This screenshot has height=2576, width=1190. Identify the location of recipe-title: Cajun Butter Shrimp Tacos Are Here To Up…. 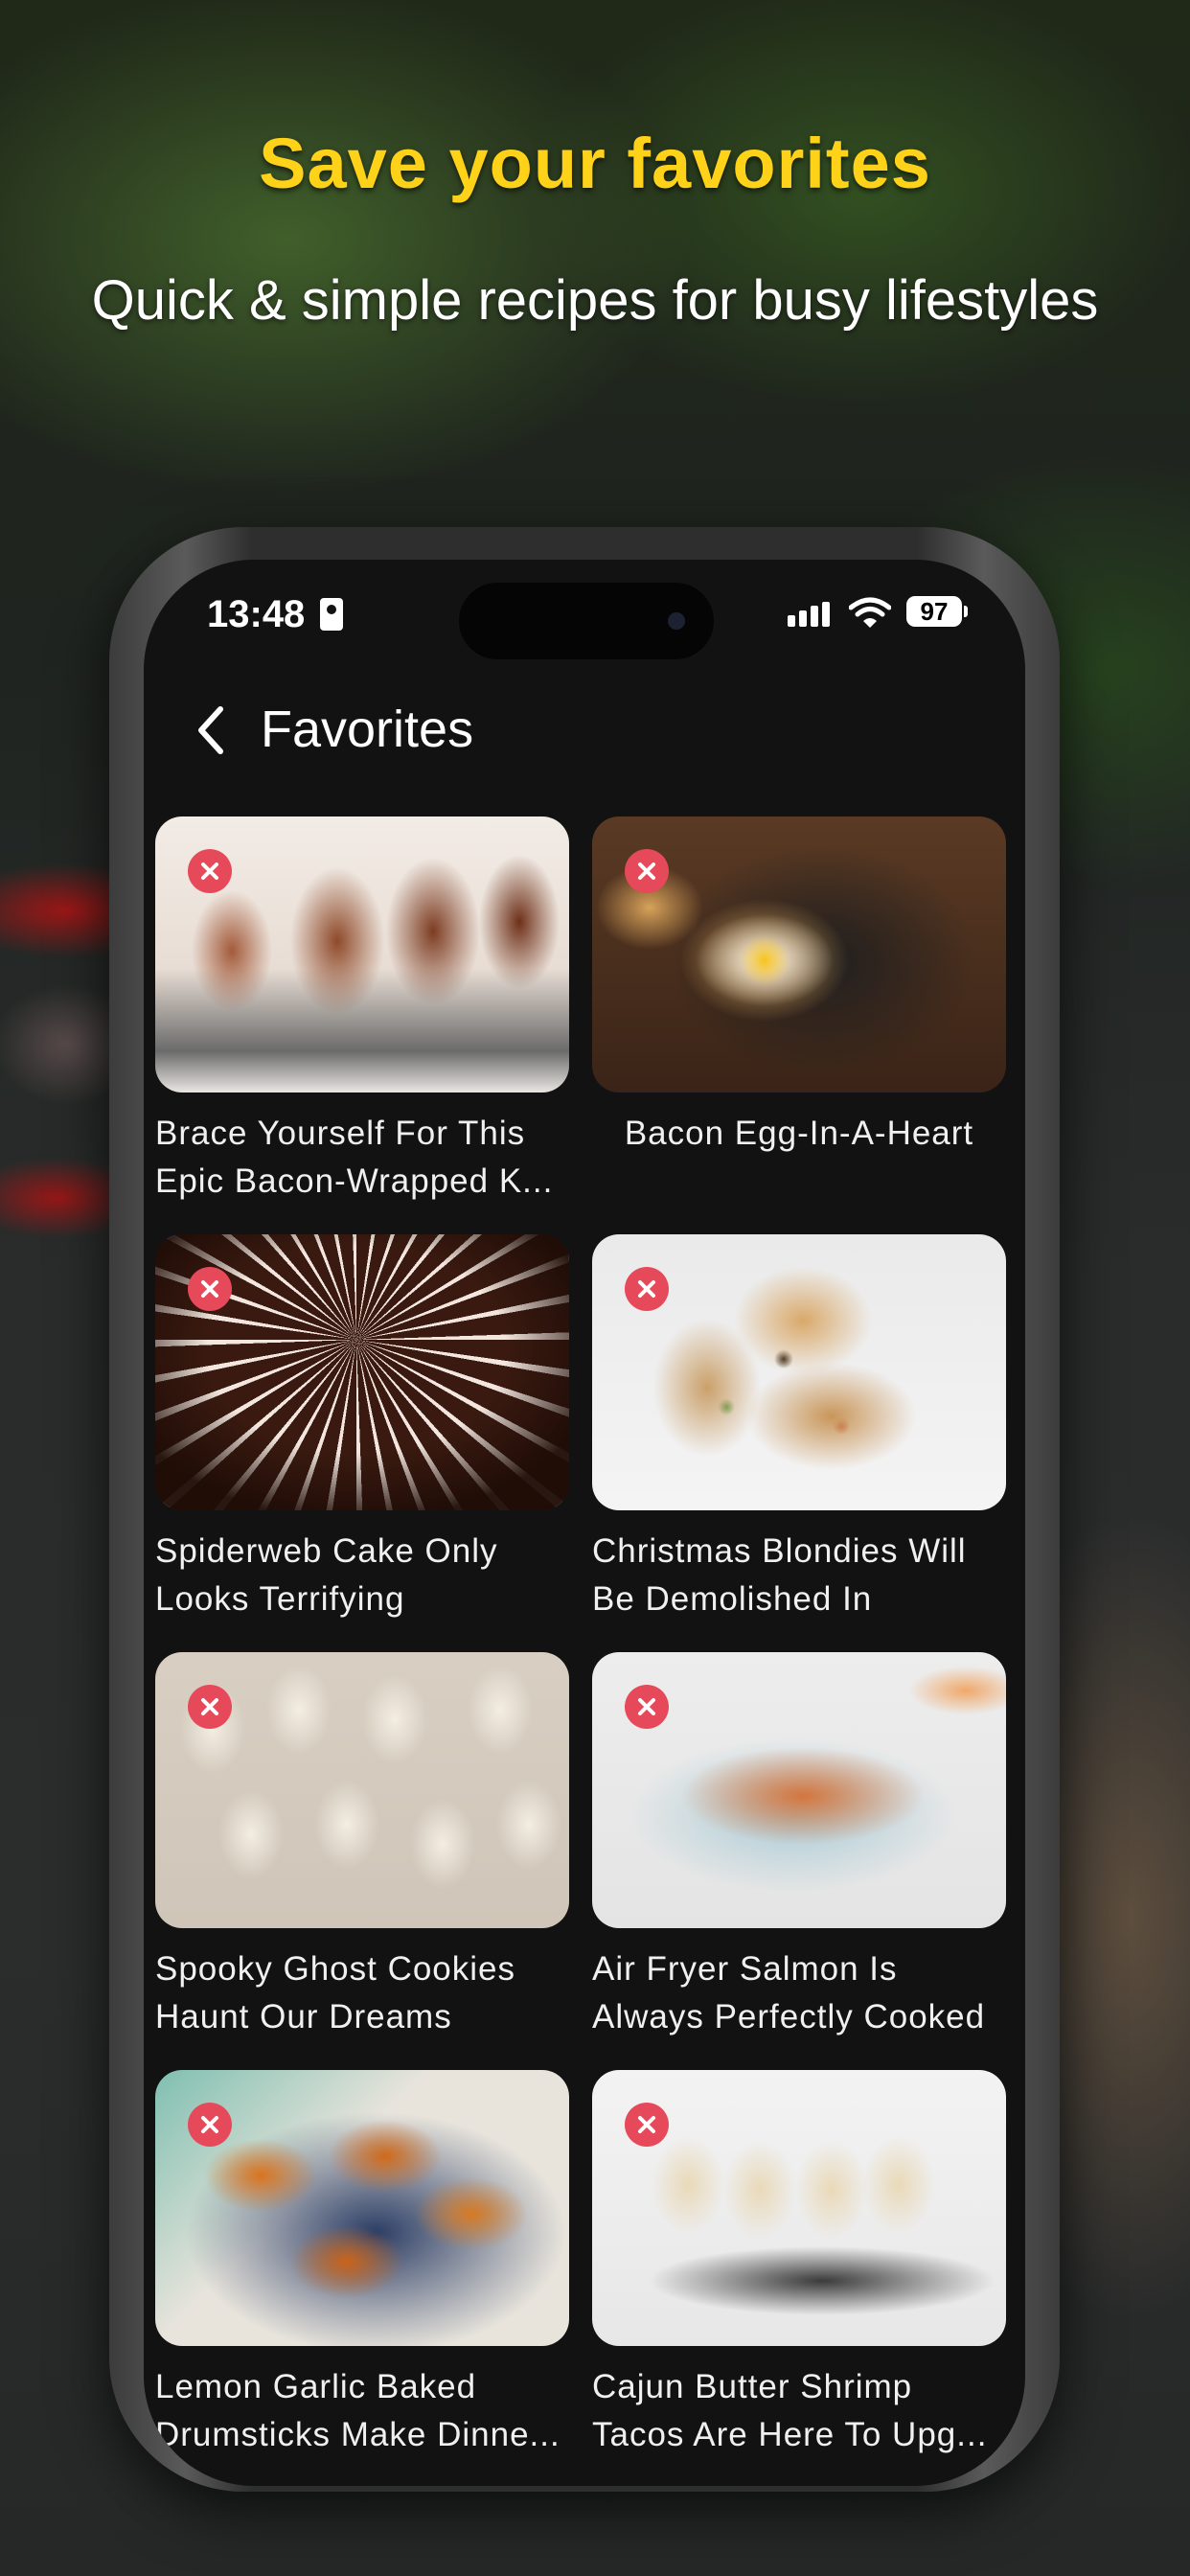
(790, 2410).